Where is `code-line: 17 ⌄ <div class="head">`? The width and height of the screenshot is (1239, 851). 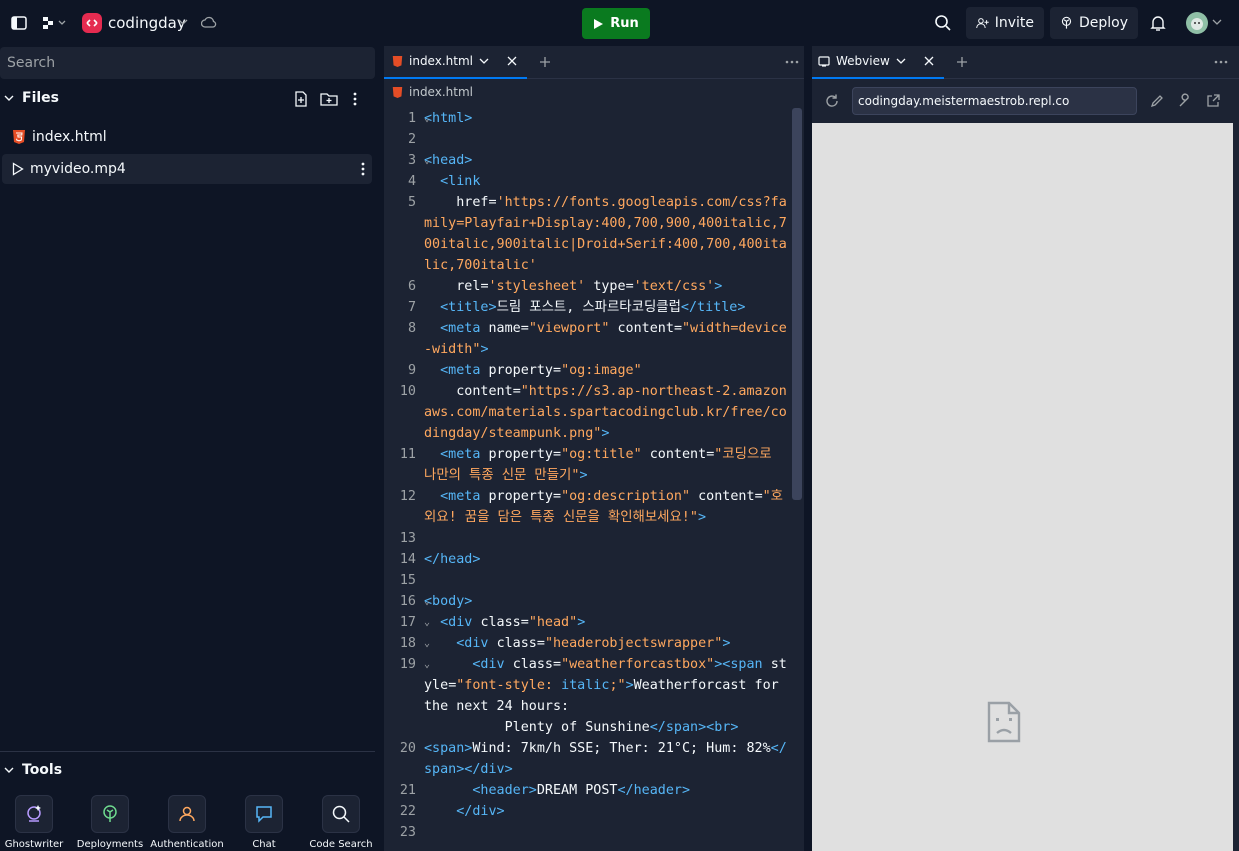
code-line: 17 ⌄ <div class="head"> is located at coordinates (594, 622).